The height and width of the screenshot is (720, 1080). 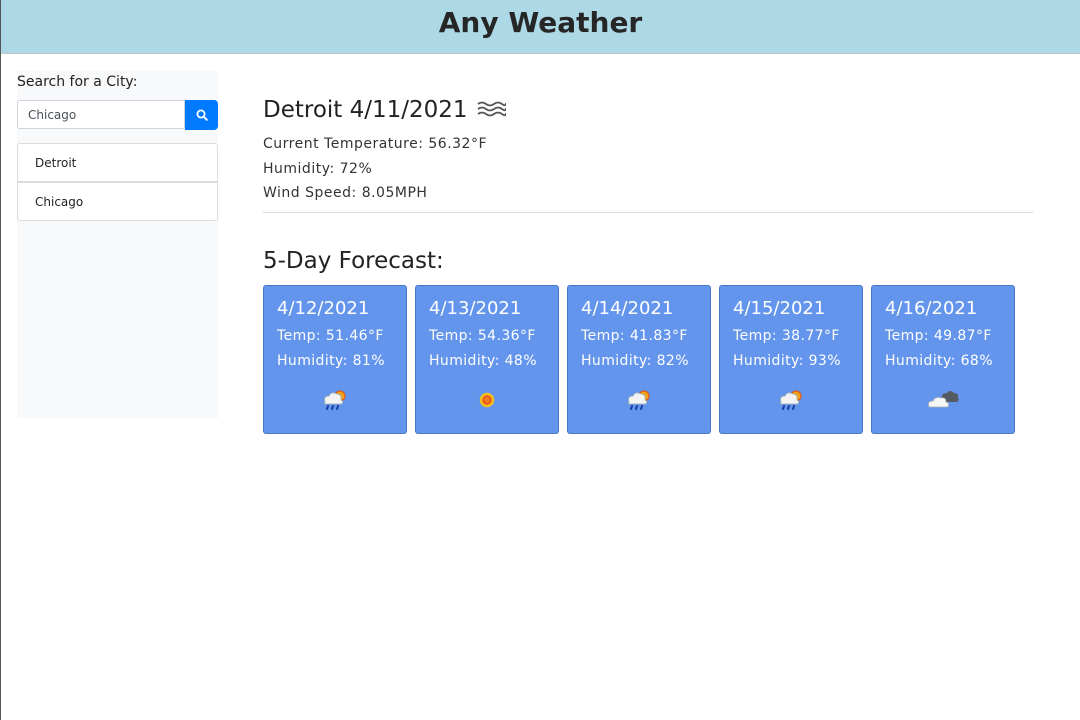 What do you see at coordinates (627, 308) in the screenshot?
I see `forecast-date: 4/14/2021` at bounding box center [627, 308].